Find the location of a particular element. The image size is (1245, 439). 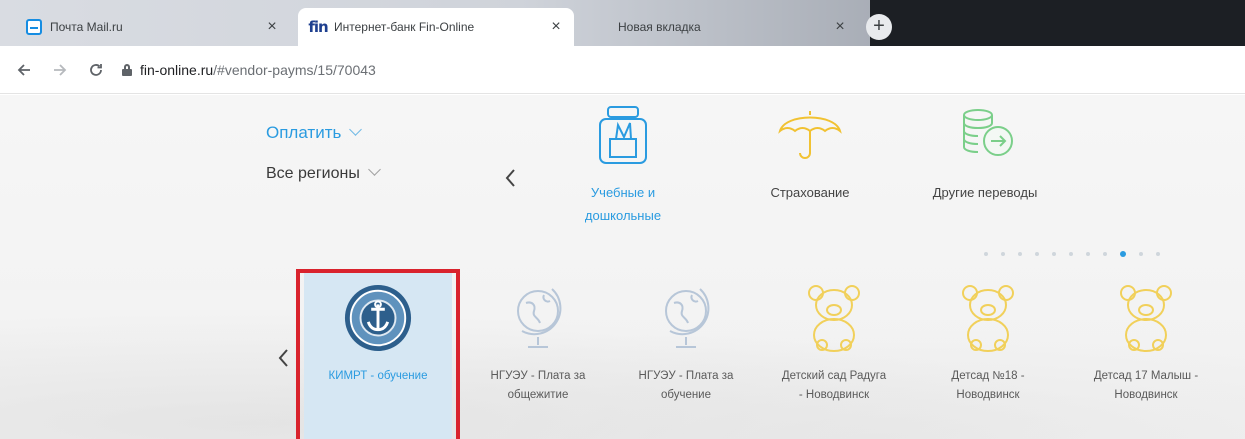

address-bar: fin-online.ru/#vendor-payms/15/70043 is located at coordinates (249, 70).